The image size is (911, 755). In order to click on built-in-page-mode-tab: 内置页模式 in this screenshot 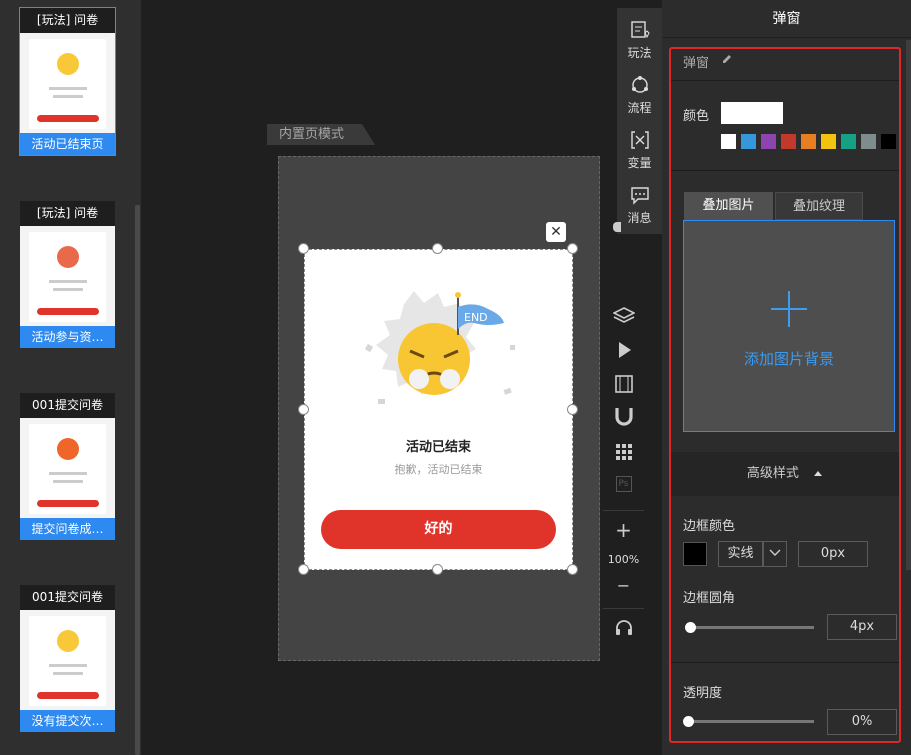, I will do `click(321, 134)`.